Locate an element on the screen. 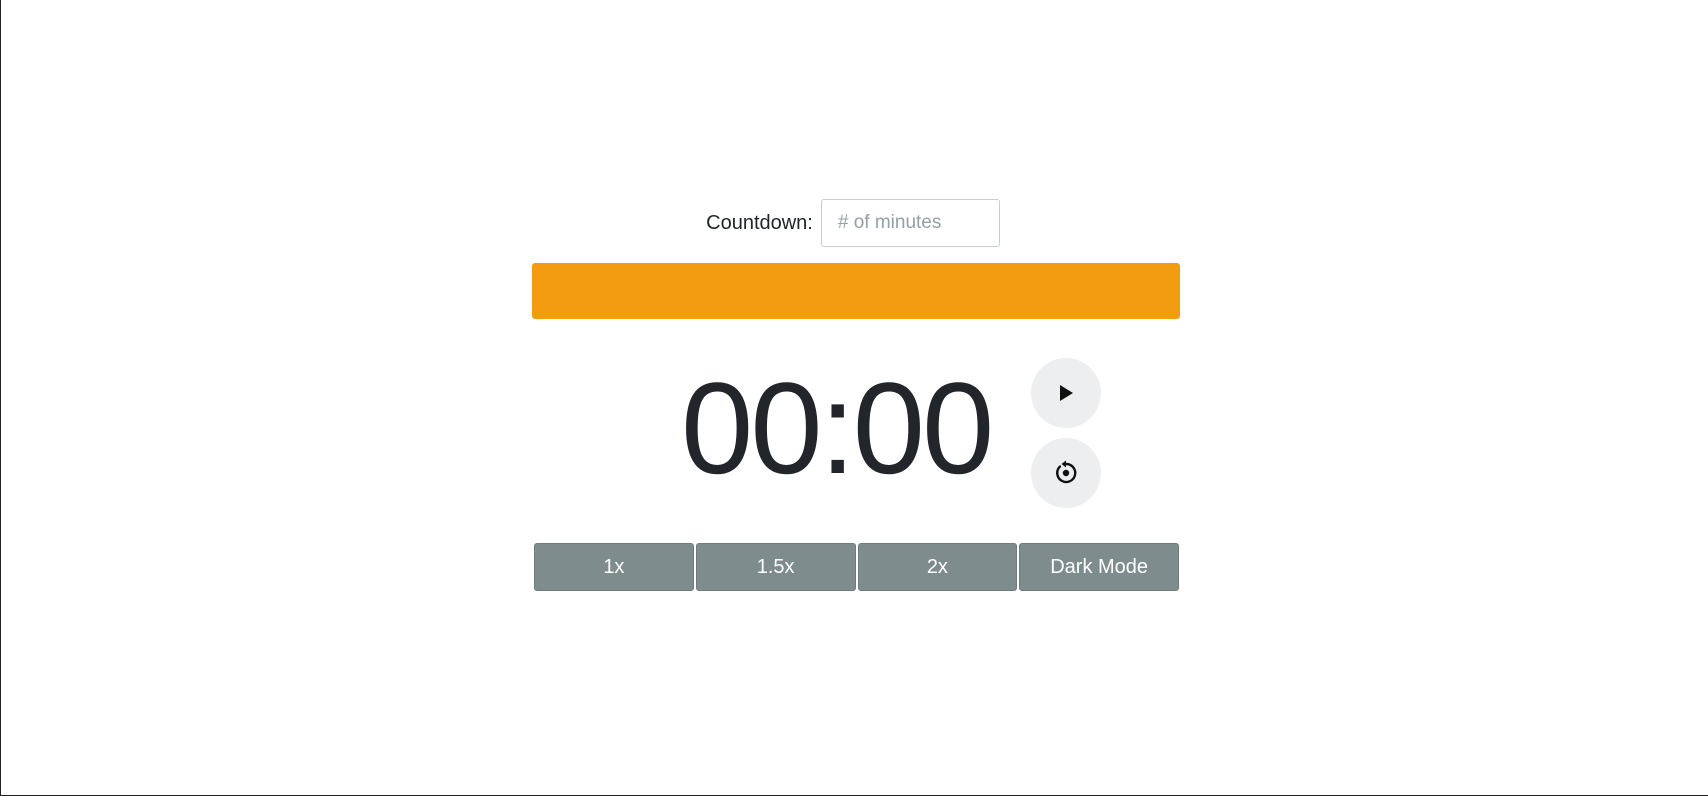  countdown-row: Countdown: is located at coordinates (854, 223).